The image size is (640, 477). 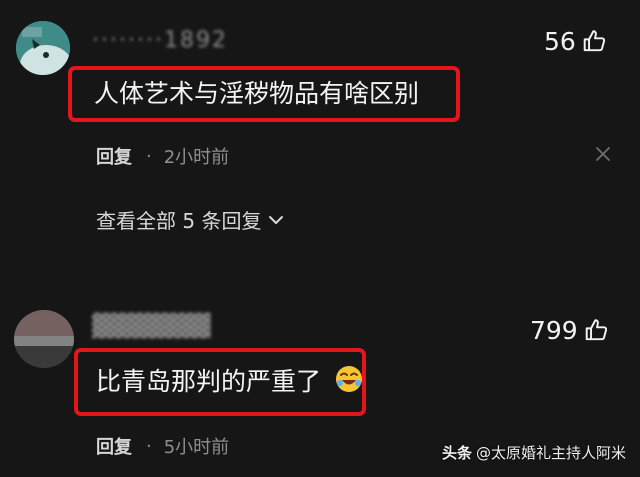 I want to click on timestamp: 2小时前, so click(x=196, y=157).